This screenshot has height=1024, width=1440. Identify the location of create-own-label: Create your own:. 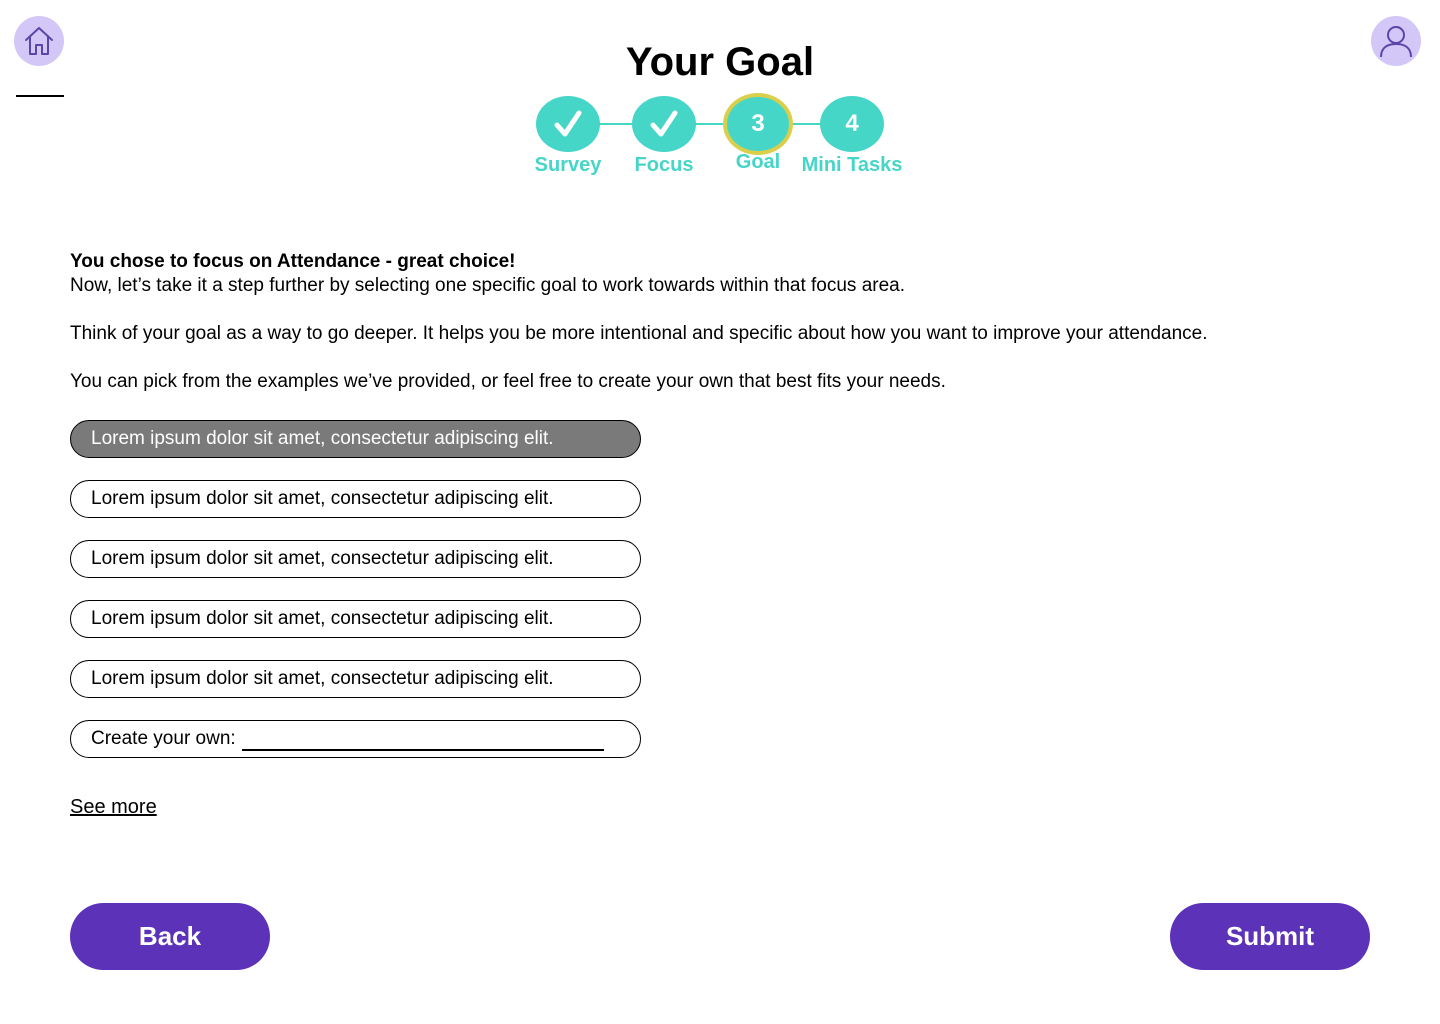
(163, 738).